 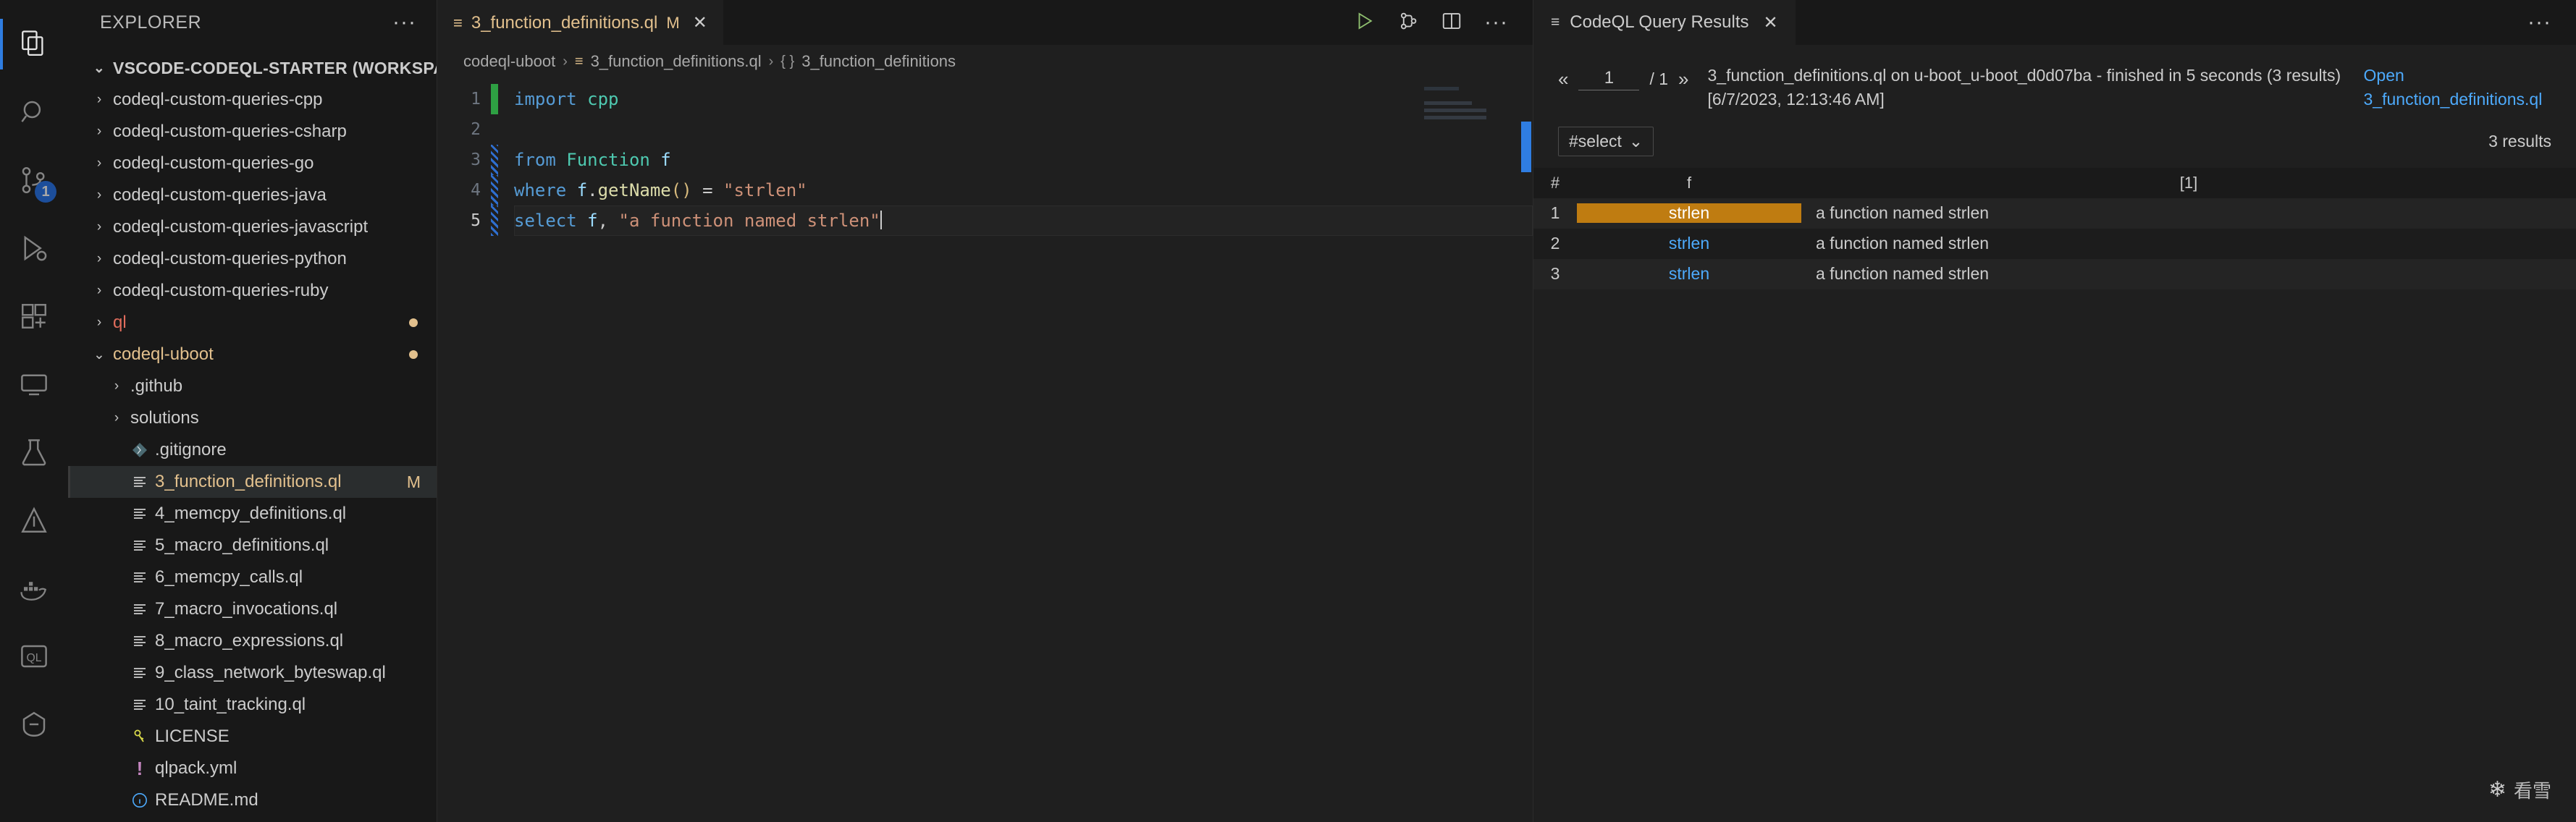 I want to click on code-line, so click(x=1023, y=130).